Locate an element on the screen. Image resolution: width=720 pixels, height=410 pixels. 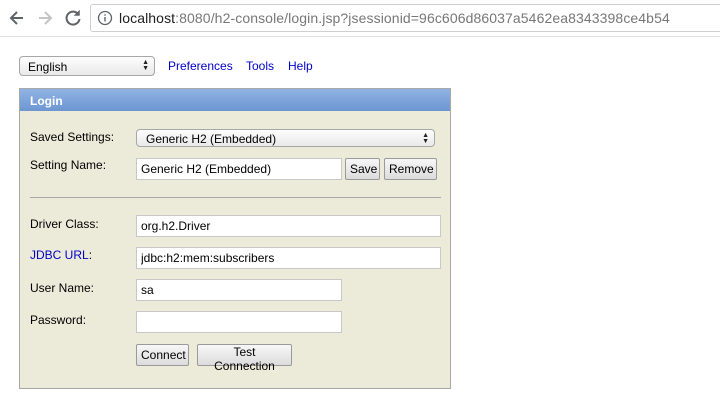
tools-link: Tools is located at coordinates (260, 66).